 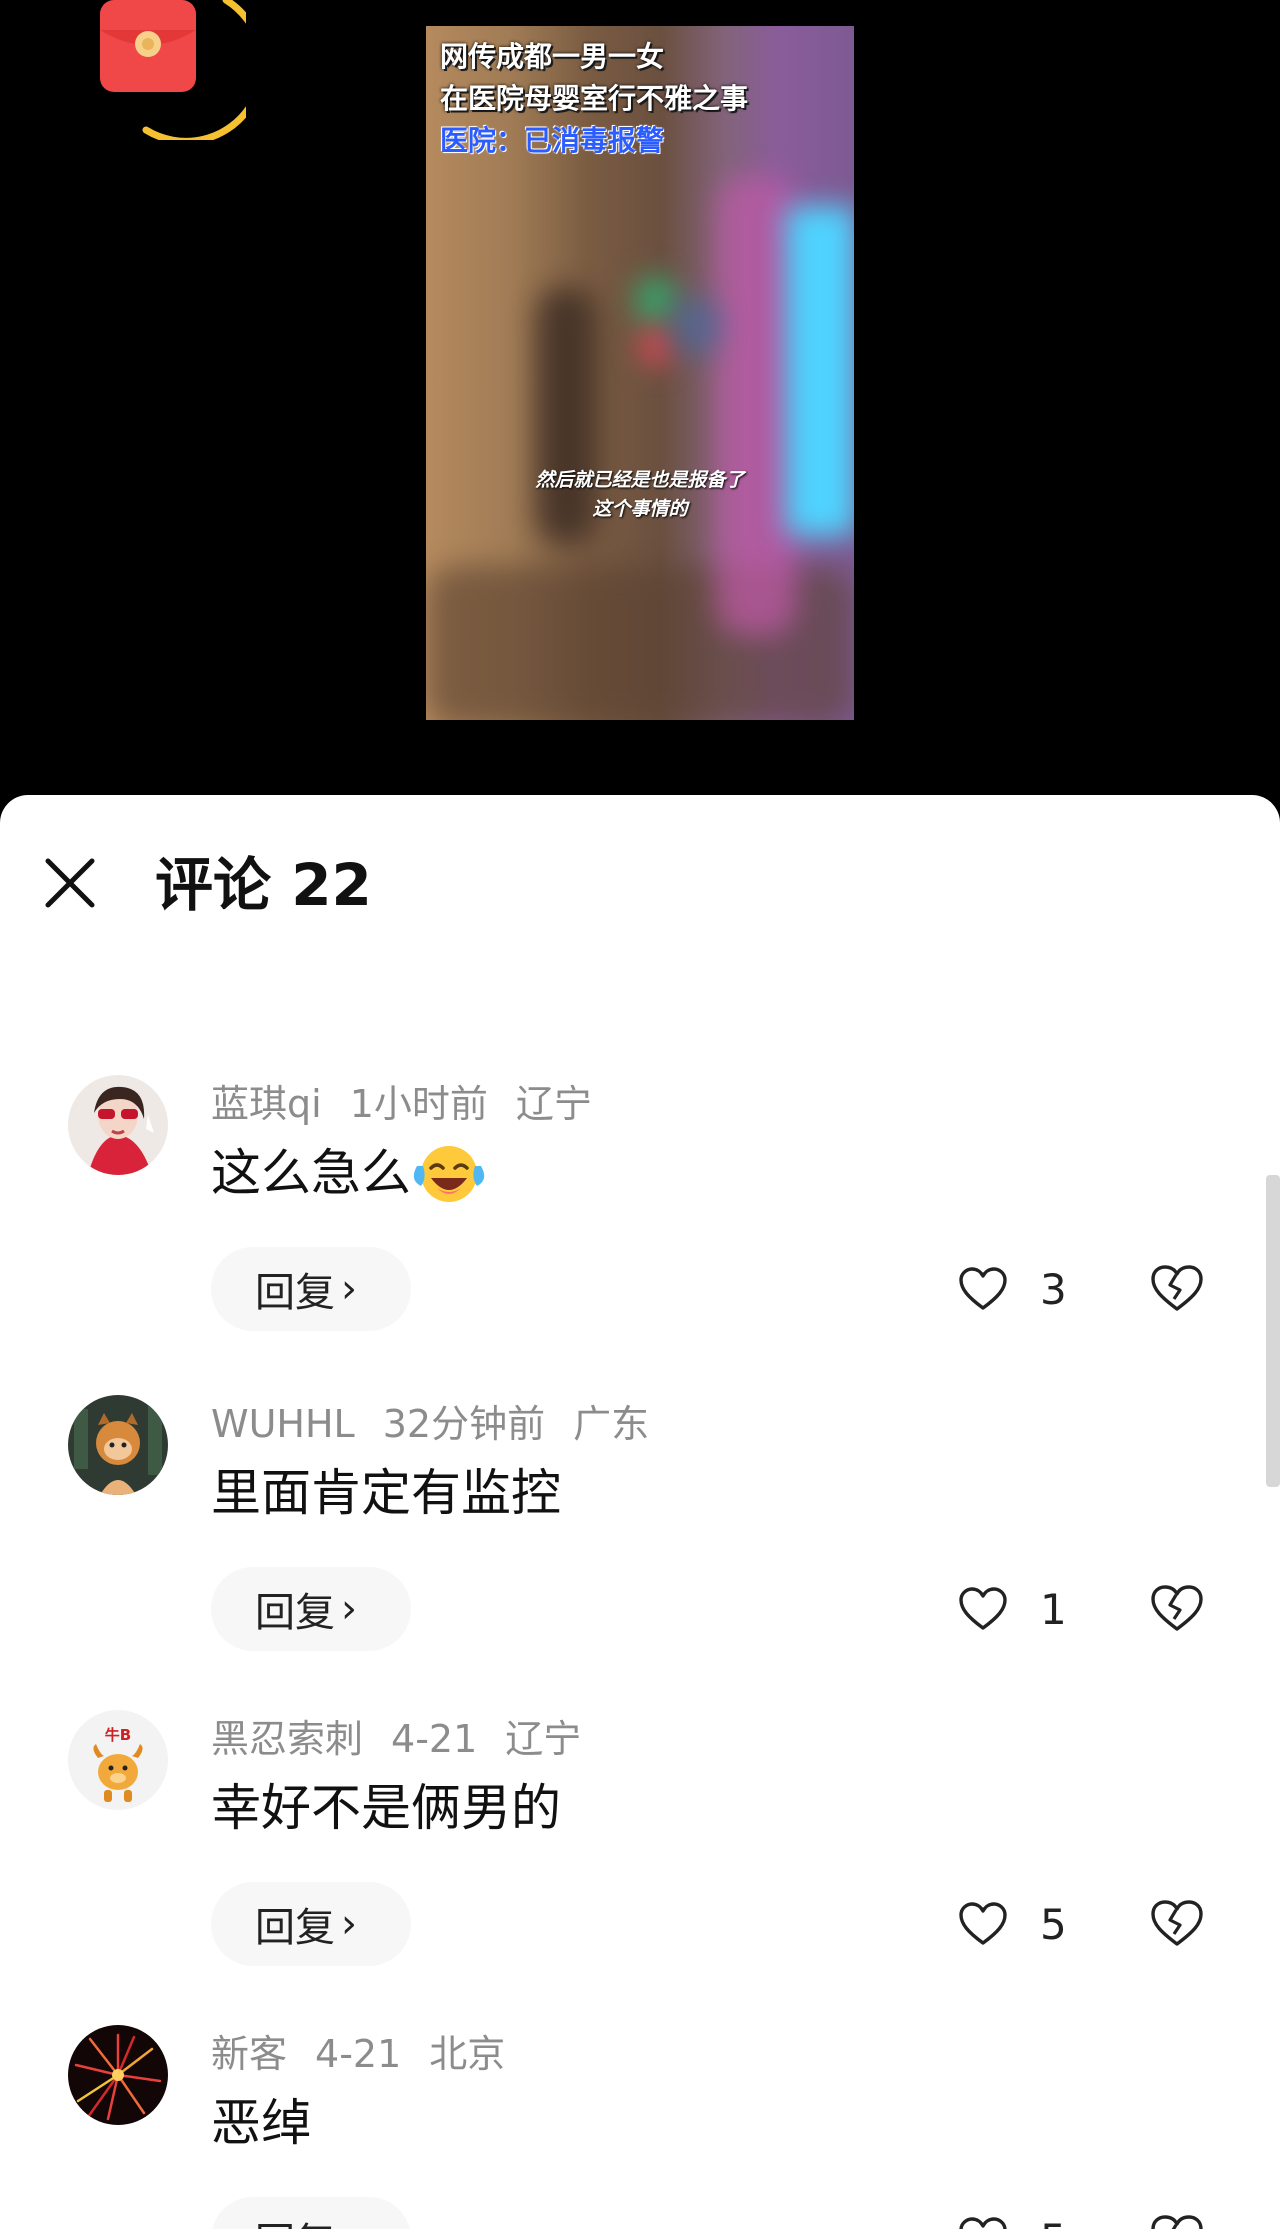 What do you see at coordinates (552, 56) in the screenshot?
I see `video-caption-line: 网传成都一男一女` at bounding box center [552, 56].